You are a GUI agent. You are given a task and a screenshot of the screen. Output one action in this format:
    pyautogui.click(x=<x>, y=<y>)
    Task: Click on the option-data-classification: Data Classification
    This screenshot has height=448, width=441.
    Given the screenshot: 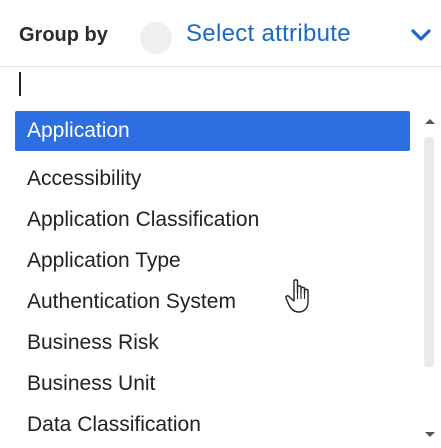 What is the action you would take?
    pyautogui.click(x=212, y=425)
    